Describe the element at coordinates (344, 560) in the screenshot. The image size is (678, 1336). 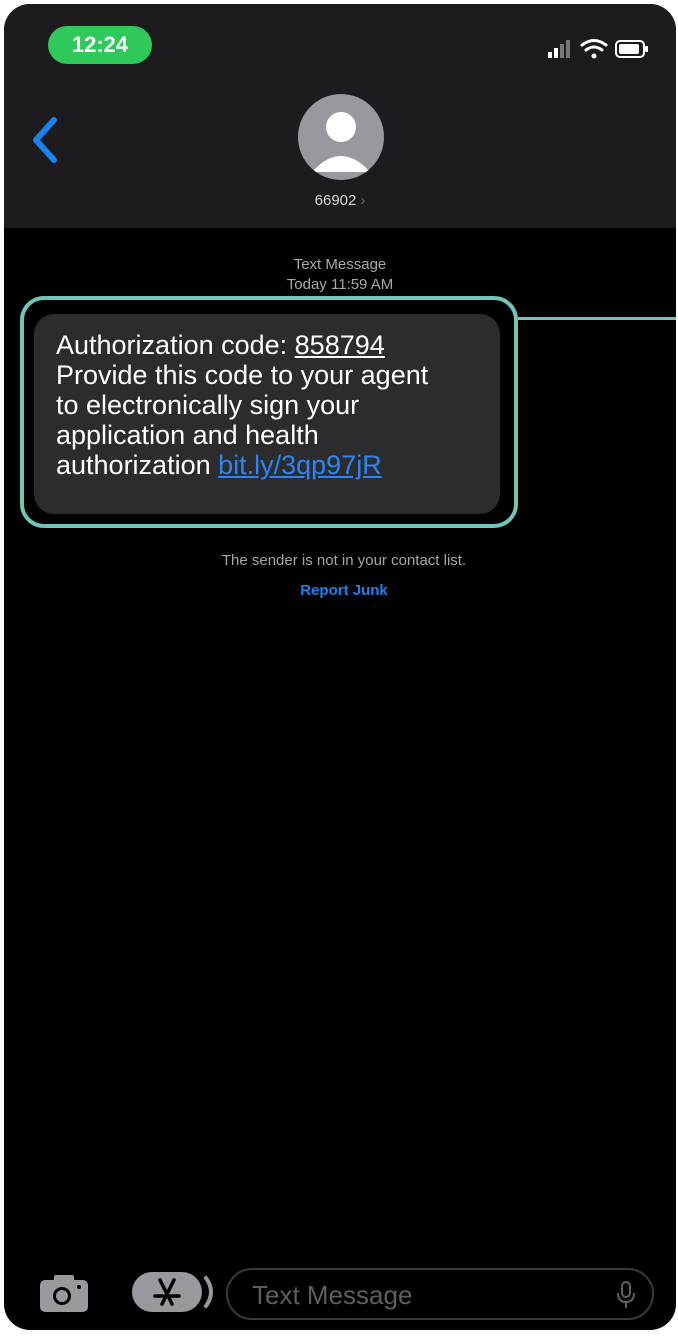
I see `unknown-sender-notice: The sender is not in your contact list.` at that location.